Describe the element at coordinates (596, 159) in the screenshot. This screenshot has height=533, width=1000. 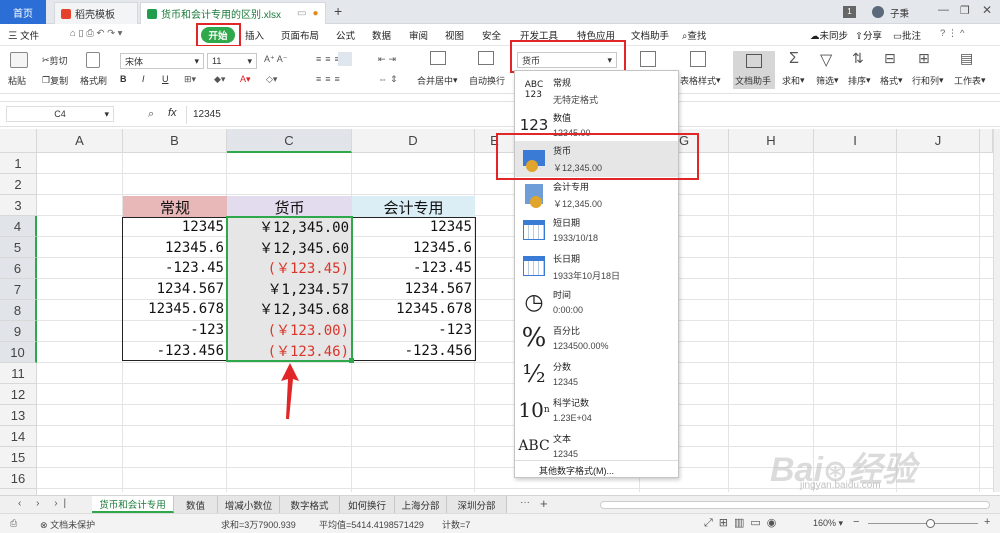
I see `format-option-currency: 货币 ￥12,345.00` at that location.